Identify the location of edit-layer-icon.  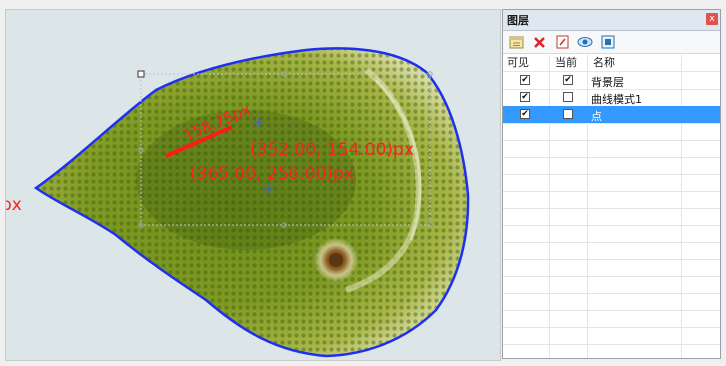
(562, 42).